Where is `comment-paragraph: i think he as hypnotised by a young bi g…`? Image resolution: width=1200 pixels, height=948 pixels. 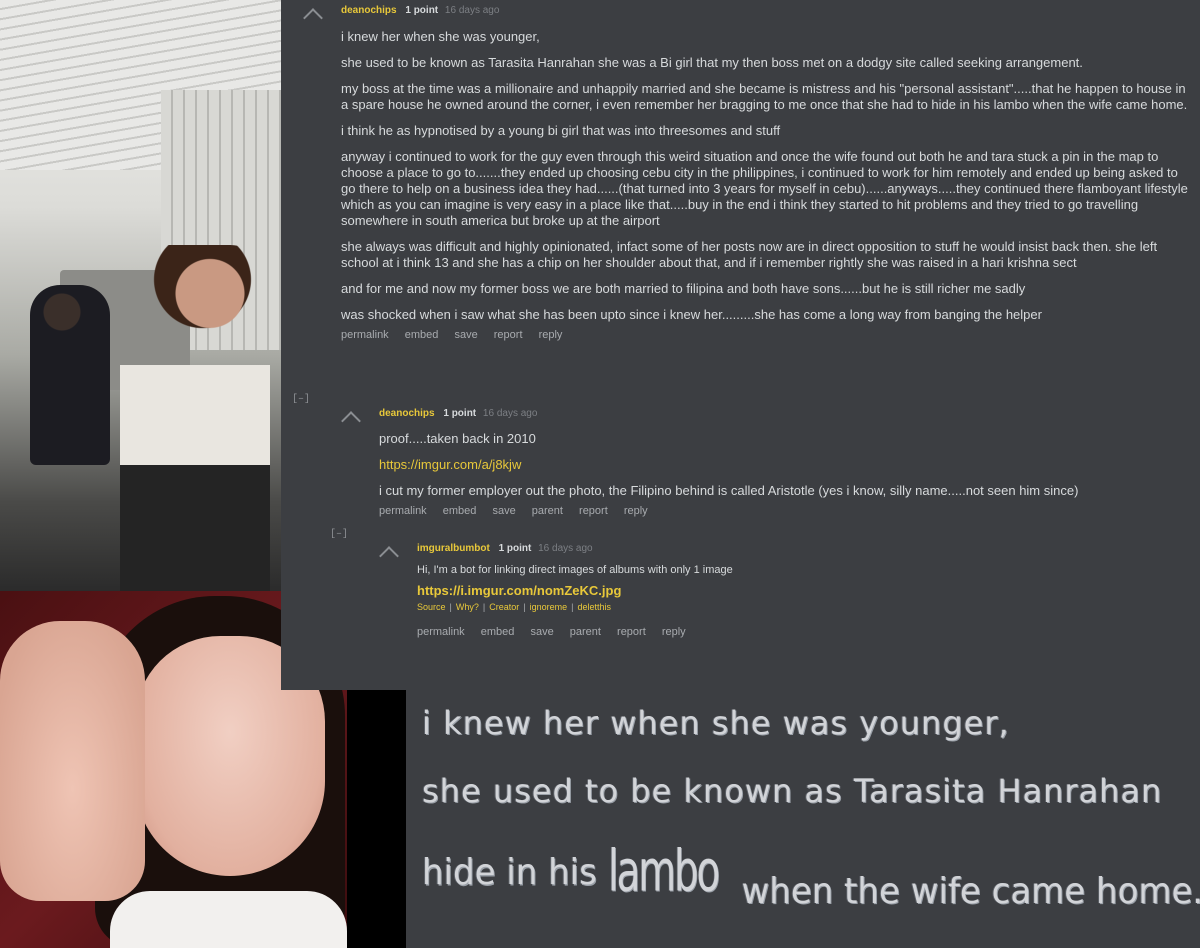 comment-paragraph: i think he as hypnotised by a young bi g… is located at coordinates (561, 130).